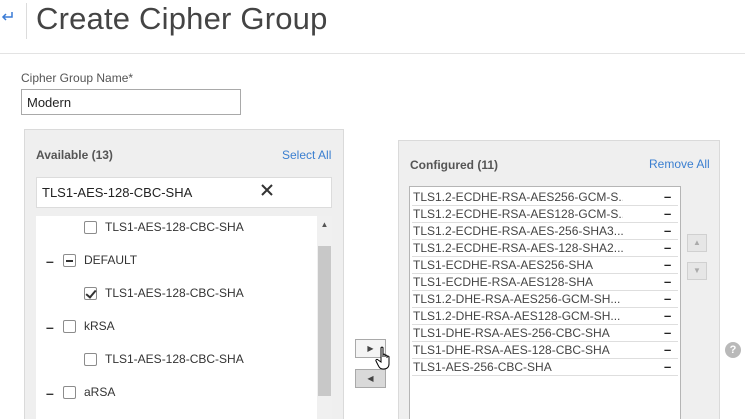 The width and height of the screenshot is (745, 419). Describe the element at coordinates (176, 327) in the screenshot. I see `tree-group-row: – kRSA` at that location.